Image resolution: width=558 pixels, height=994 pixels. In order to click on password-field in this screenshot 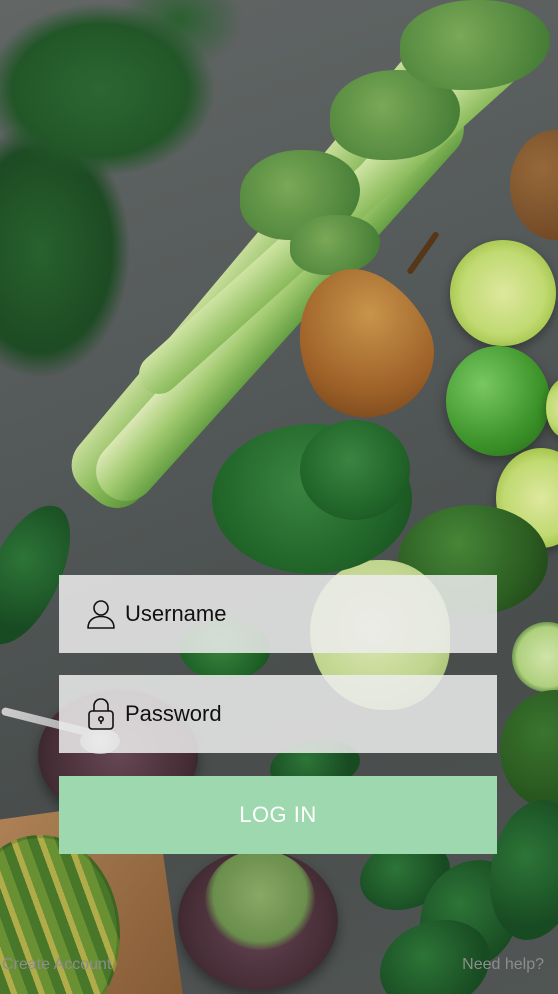, I will do `click(278, 714)`.